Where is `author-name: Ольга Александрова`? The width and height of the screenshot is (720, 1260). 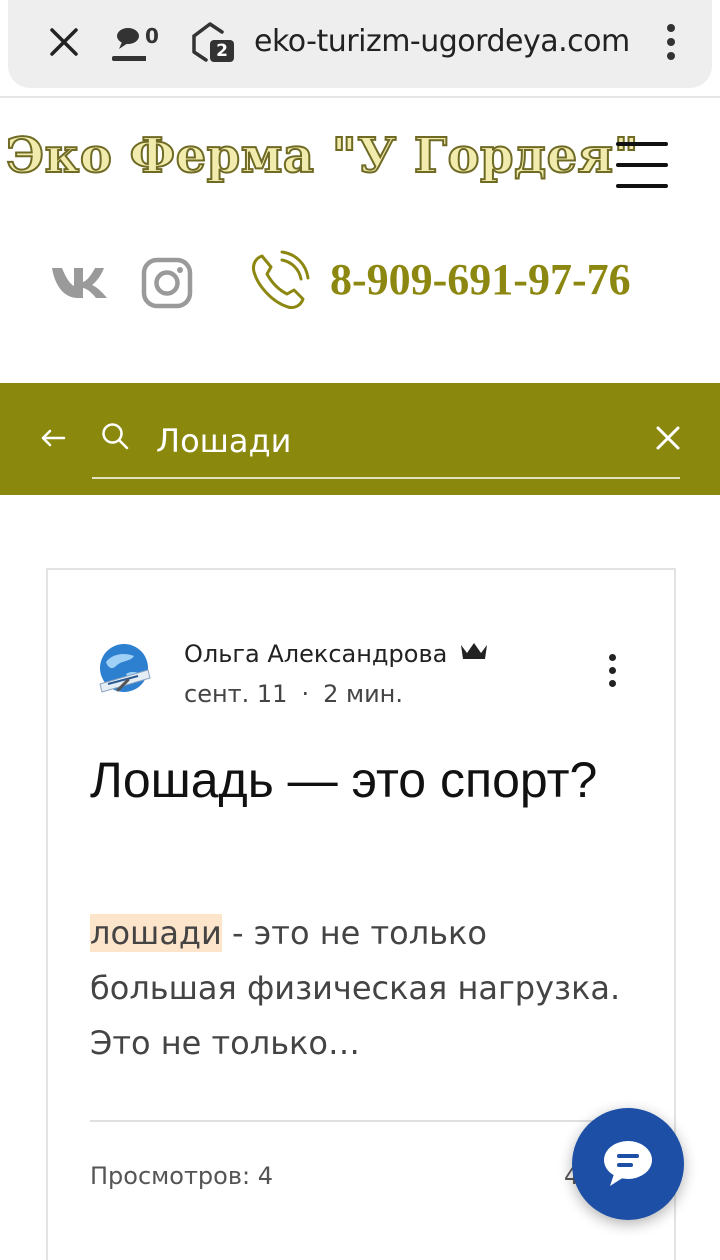
author-name: Ольга Александрова is located at coordinates (336, 654).